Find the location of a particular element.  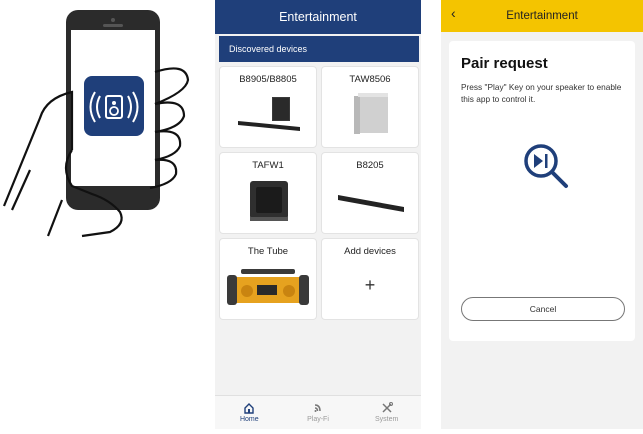

plus-icon: + is located at coordinates (370, 285).